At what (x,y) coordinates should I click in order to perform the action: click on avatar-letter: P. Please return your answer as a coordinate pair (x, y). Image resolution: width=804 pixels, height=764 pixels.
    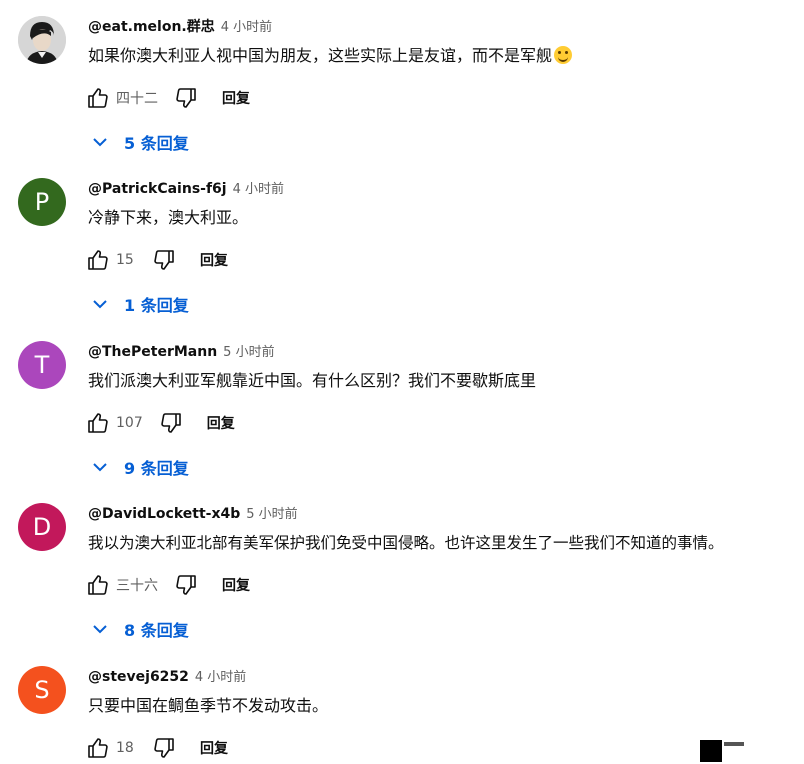
    Looking at the image, I should click on (42, 202).